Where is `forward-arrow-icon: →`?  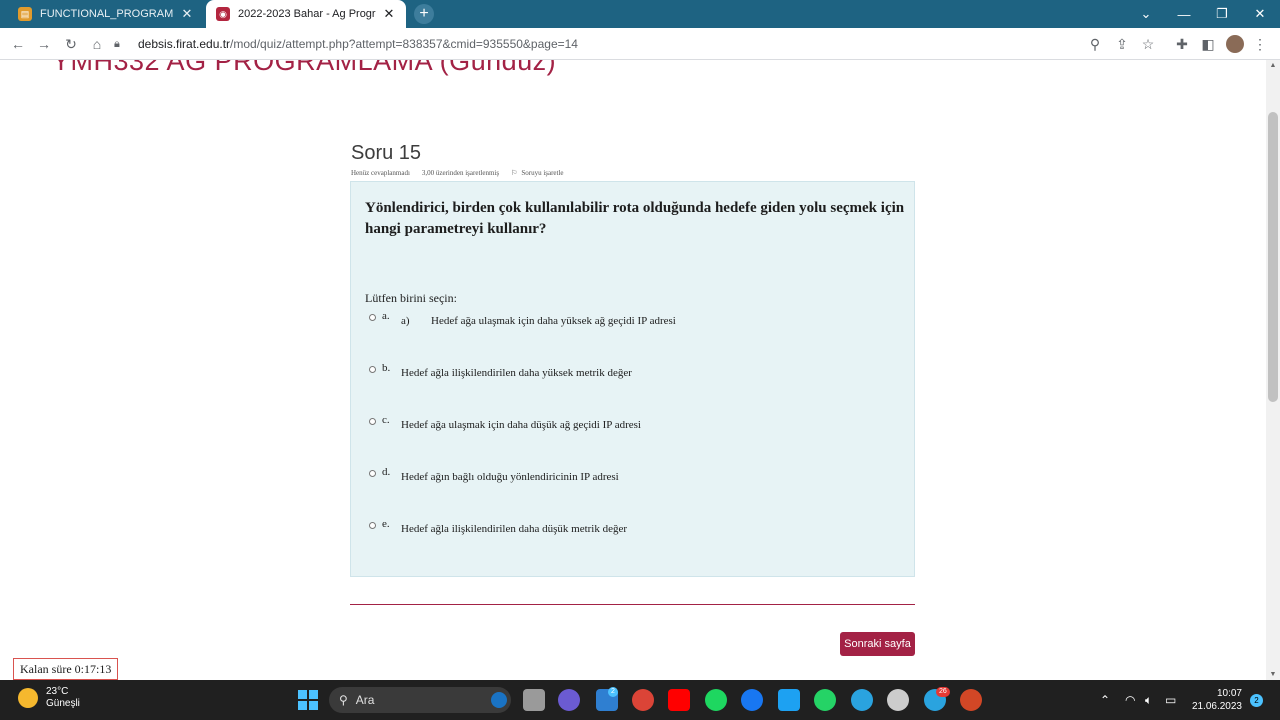 forward-arrow-icon: → is located at coordinates (44, 44).